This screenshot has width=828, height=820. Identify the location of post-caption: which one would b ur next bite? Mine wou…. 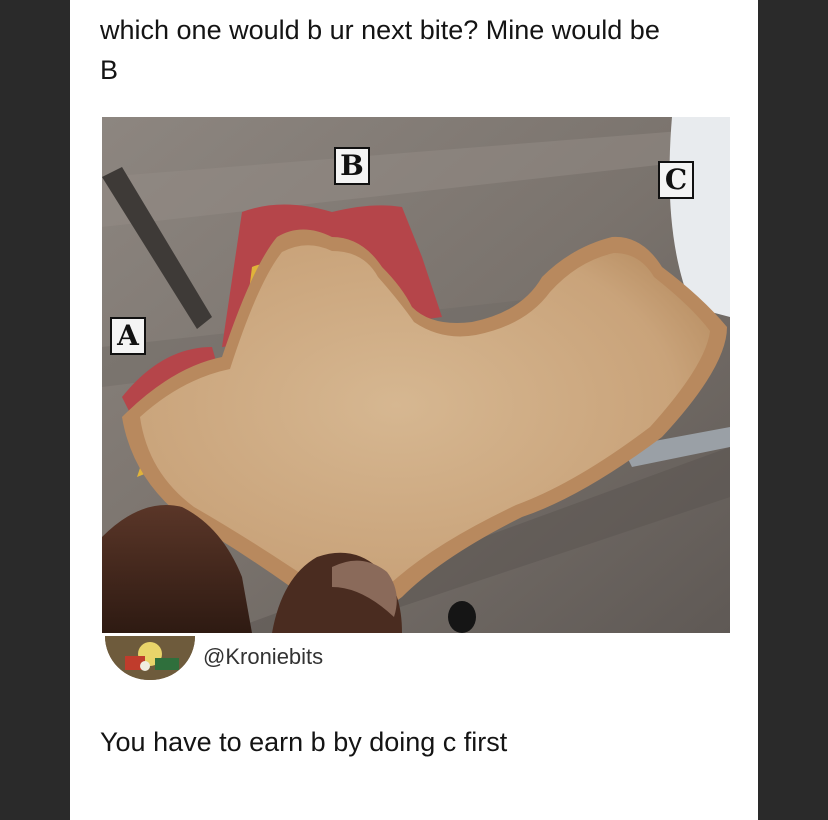
(380, 50).